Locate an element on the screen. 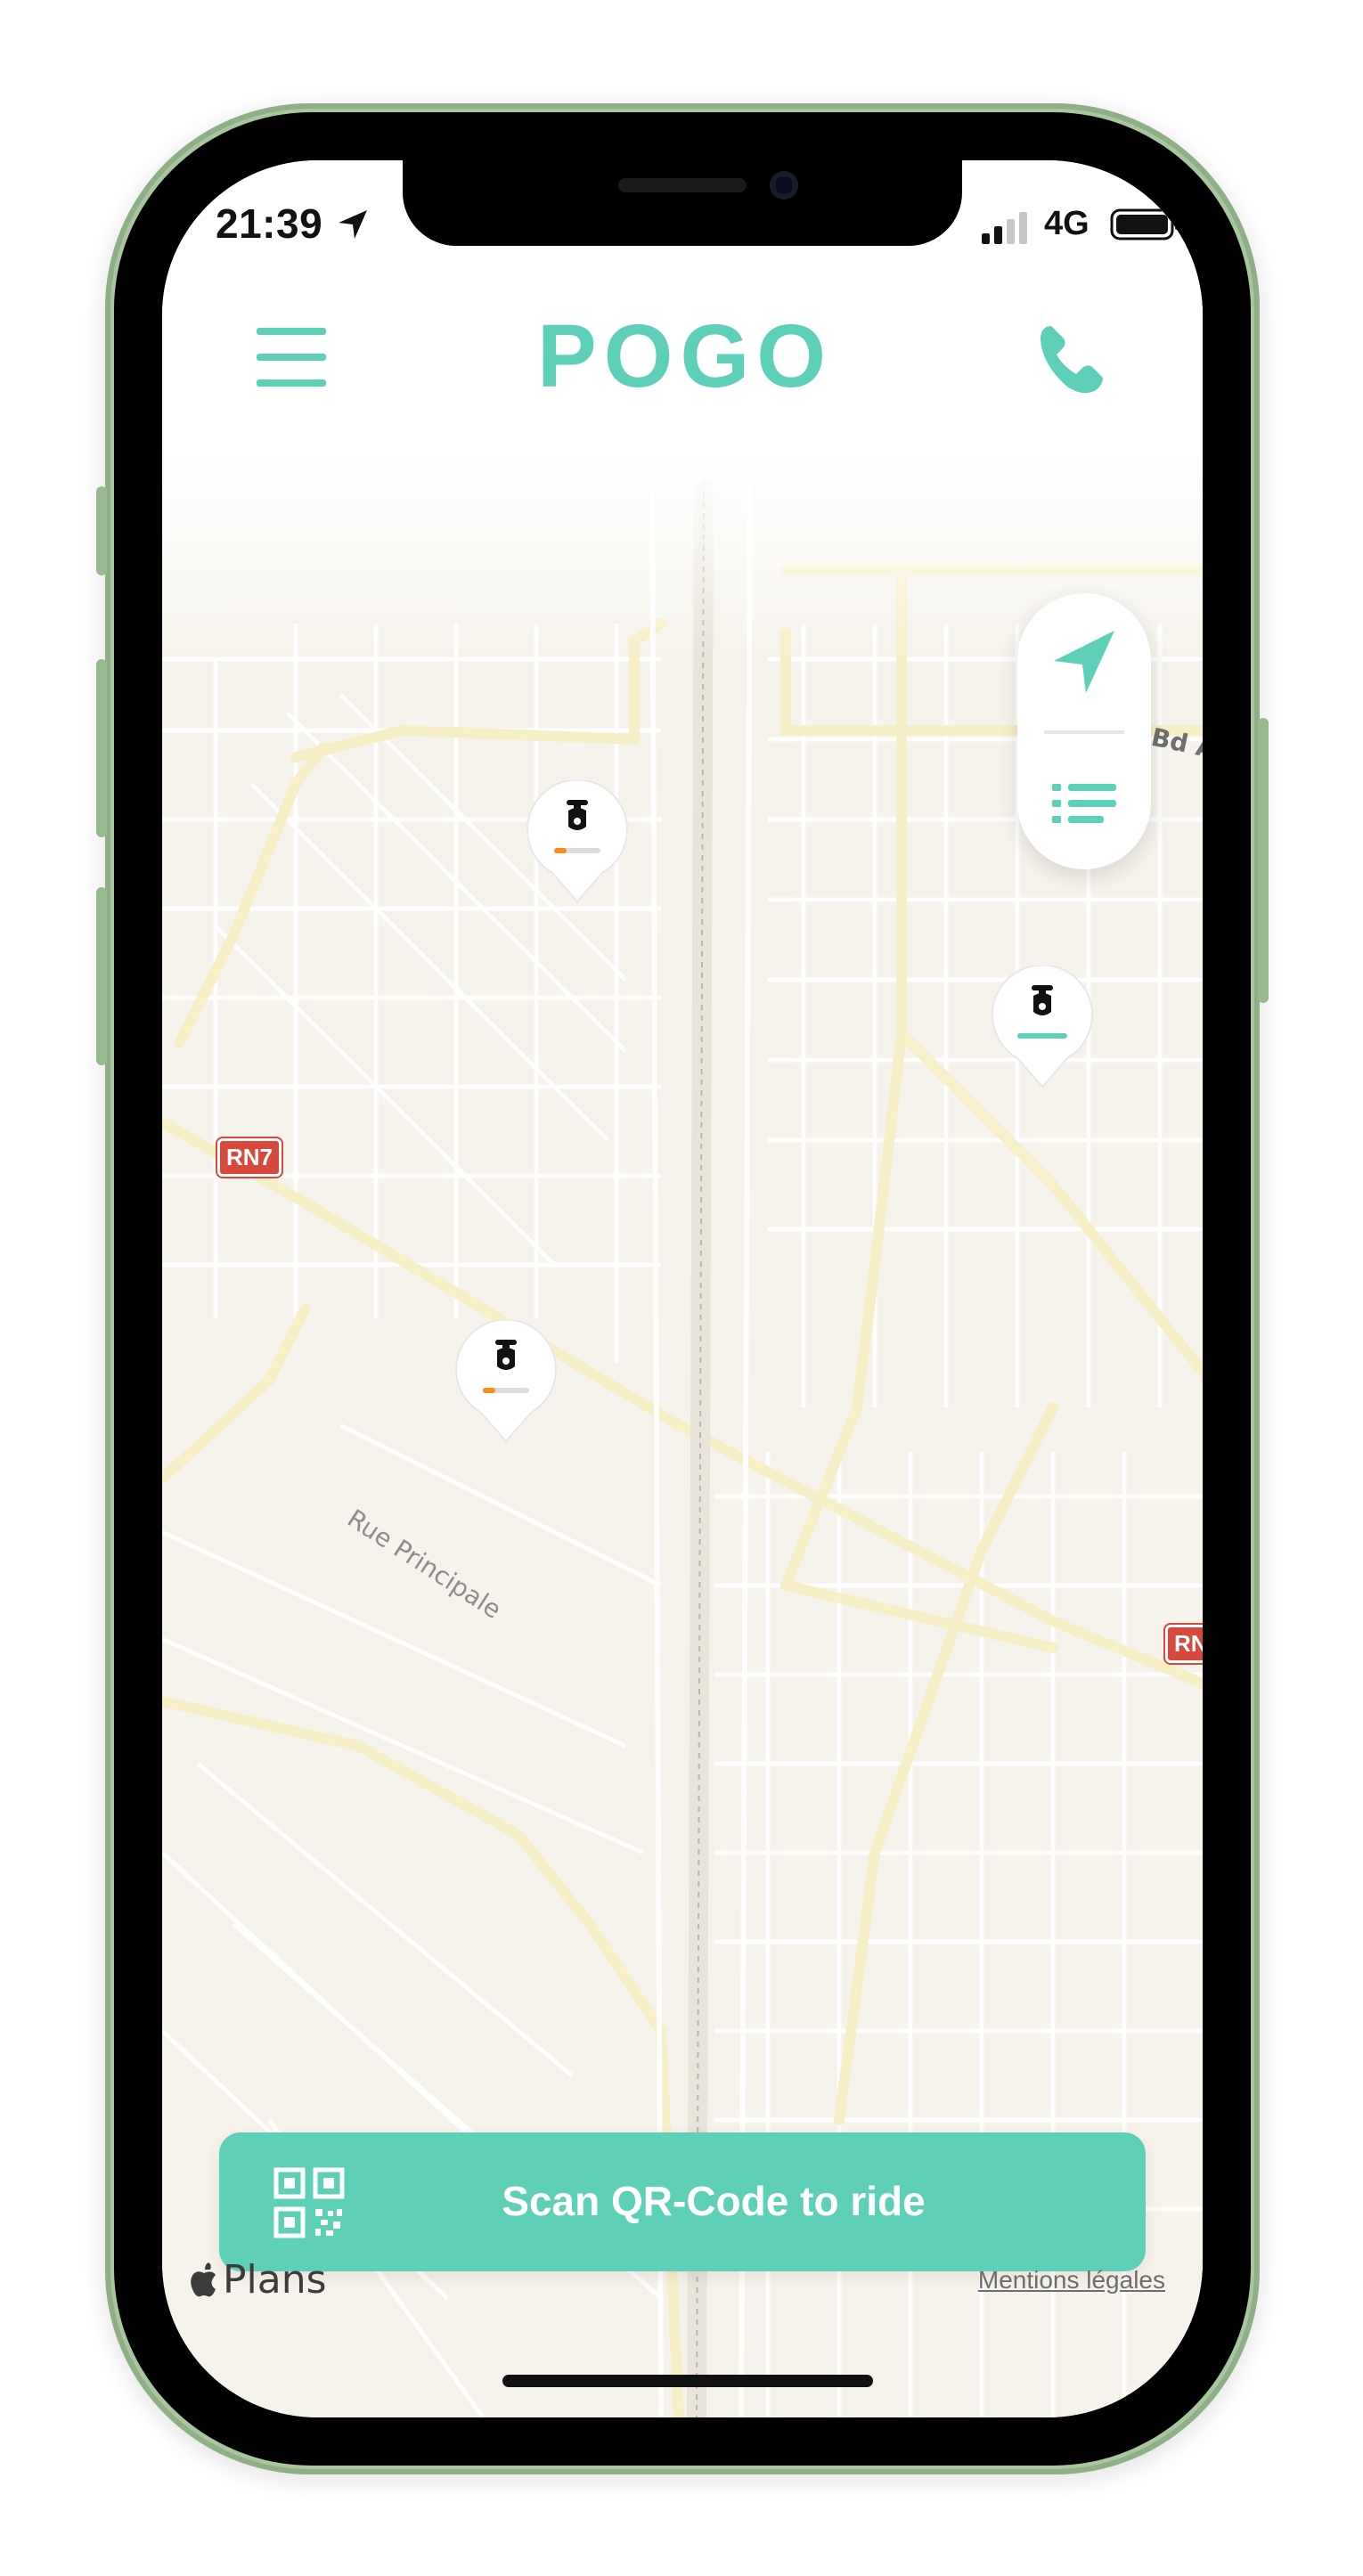 Image resolution: width=1363 pixels, height=2576 pixels. legal-notices-link: Mentions légales is located at coordinates (1071, 2280).